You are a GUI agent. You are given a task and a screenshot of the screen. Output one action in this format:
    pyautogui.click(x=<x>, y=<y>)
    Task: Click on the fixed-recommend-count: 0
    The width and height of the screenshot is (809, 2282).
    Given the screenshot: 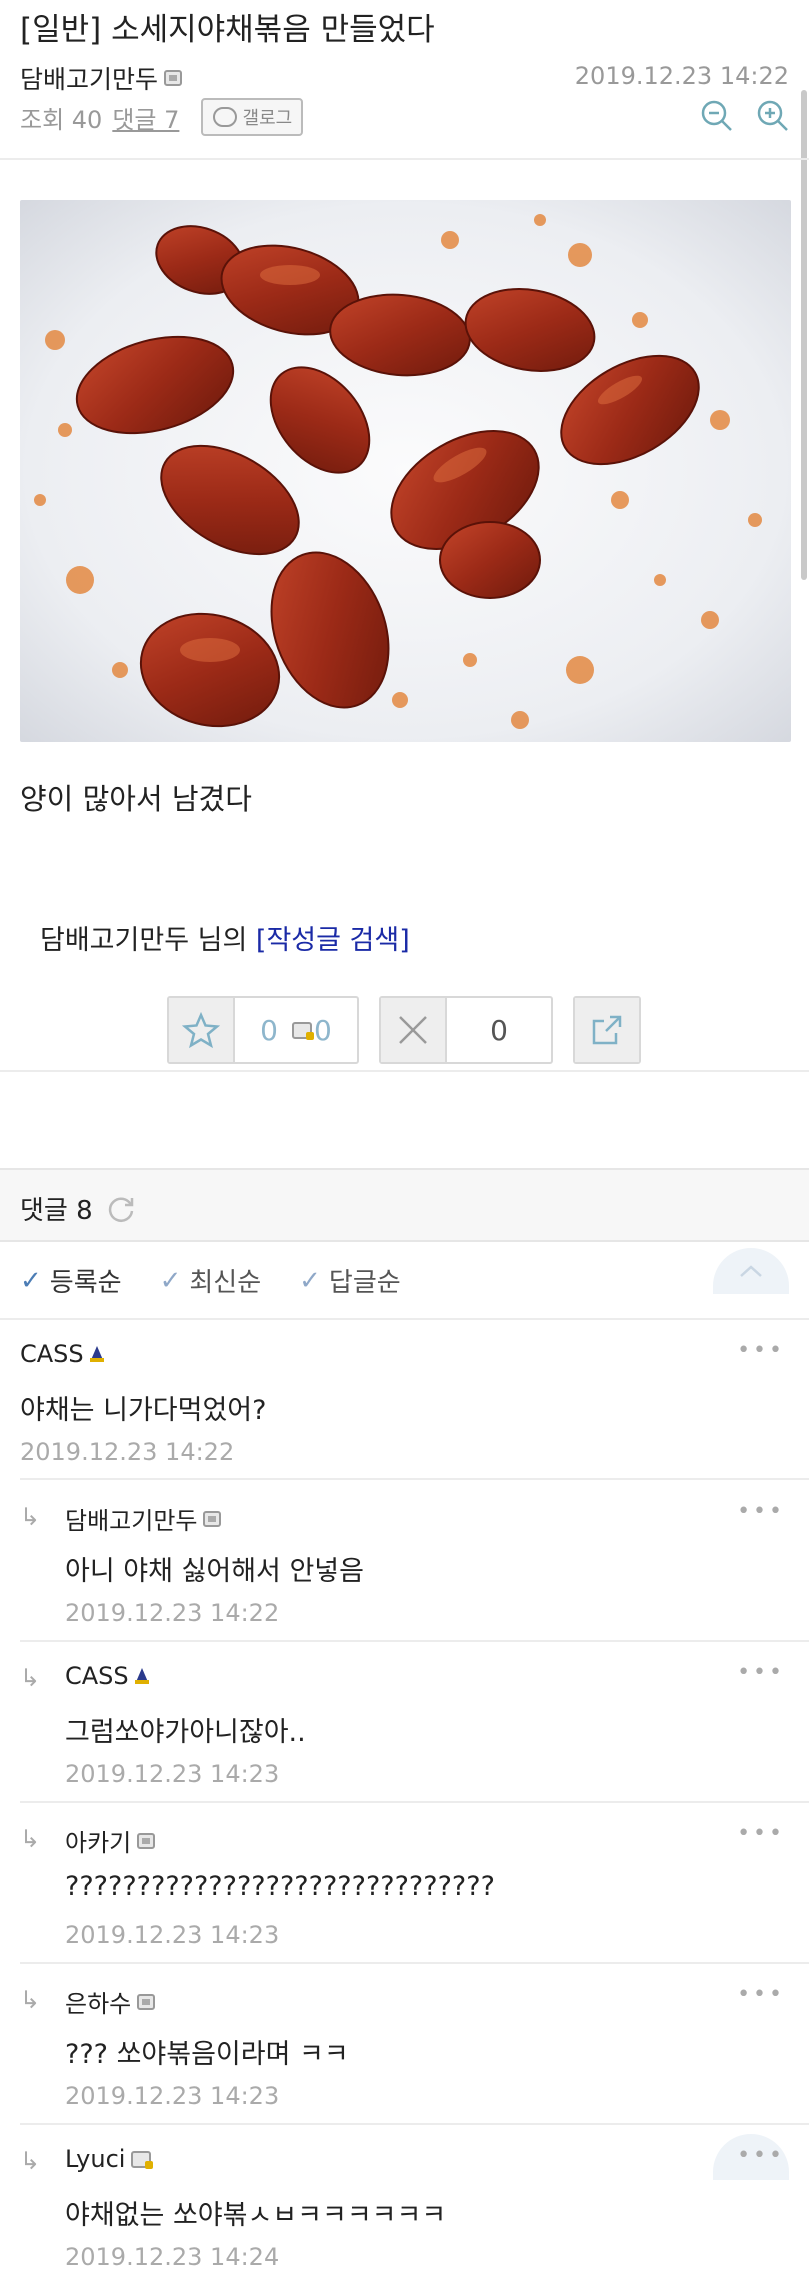 What is the action you would take?
    pyautogui.click(x=323, y=1030)
    